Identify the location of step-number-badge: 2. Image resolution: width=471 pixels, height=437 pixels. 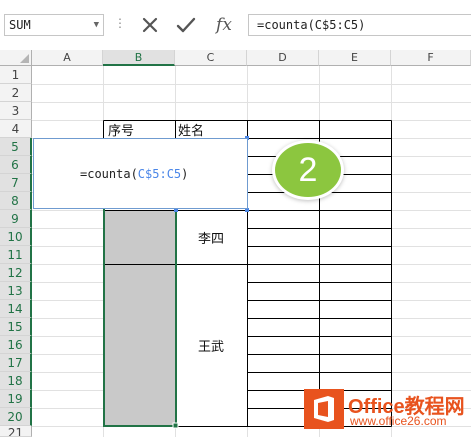
(308, 170).